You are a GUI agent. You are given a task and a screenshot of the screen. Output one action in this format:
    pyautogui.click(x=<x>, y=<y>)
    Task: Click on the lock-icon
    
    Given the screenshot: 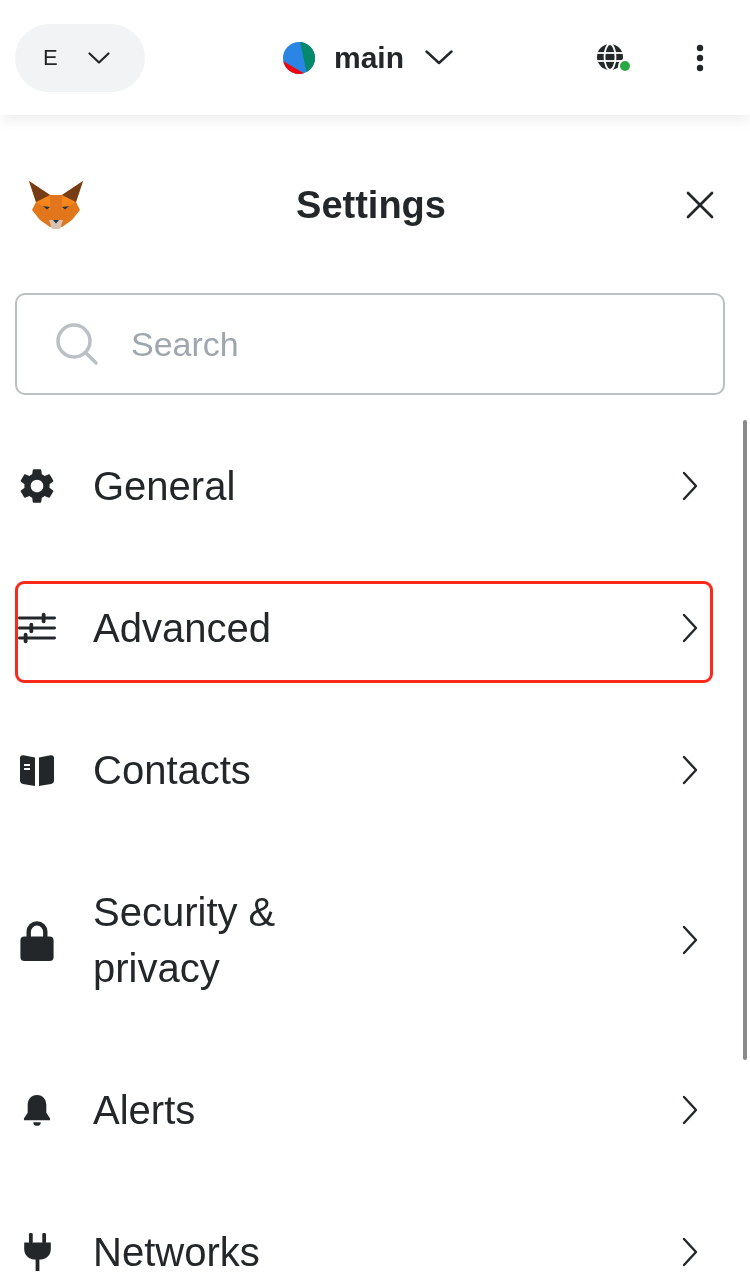 What is the action you would take?
    pyautogui.click(x=37, y=940)
    